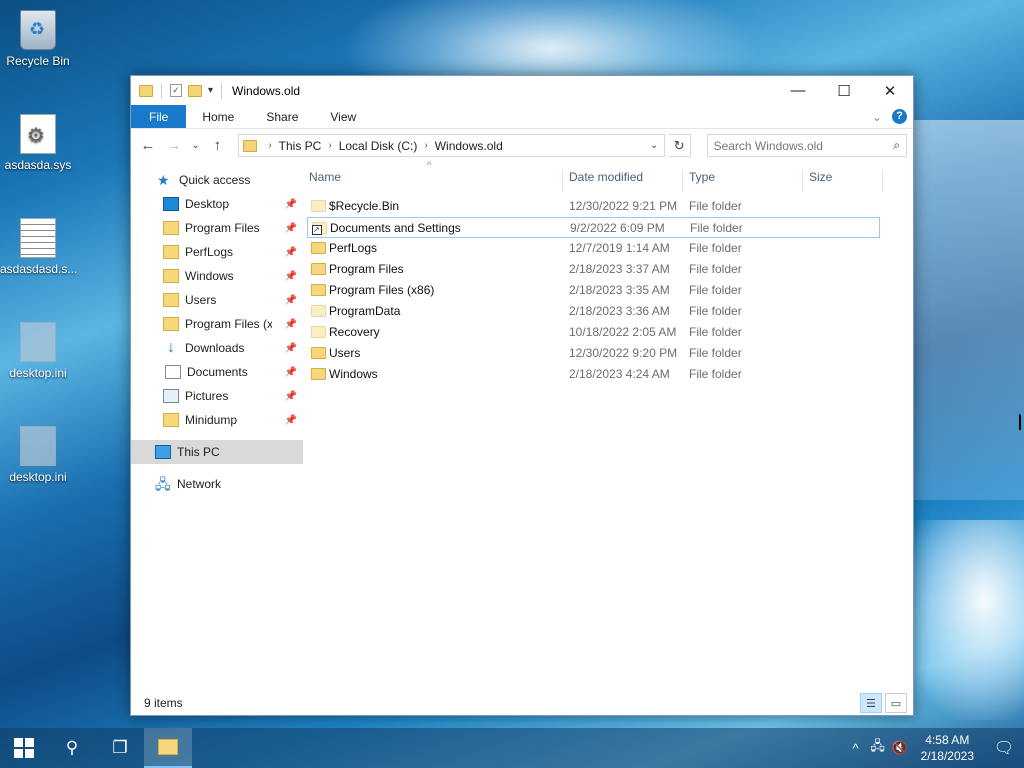  What do you see at coordinates (653, 145) in the screenshot?
I see `chevron-down-icon: ⌄` at bounding box center [653, 145].